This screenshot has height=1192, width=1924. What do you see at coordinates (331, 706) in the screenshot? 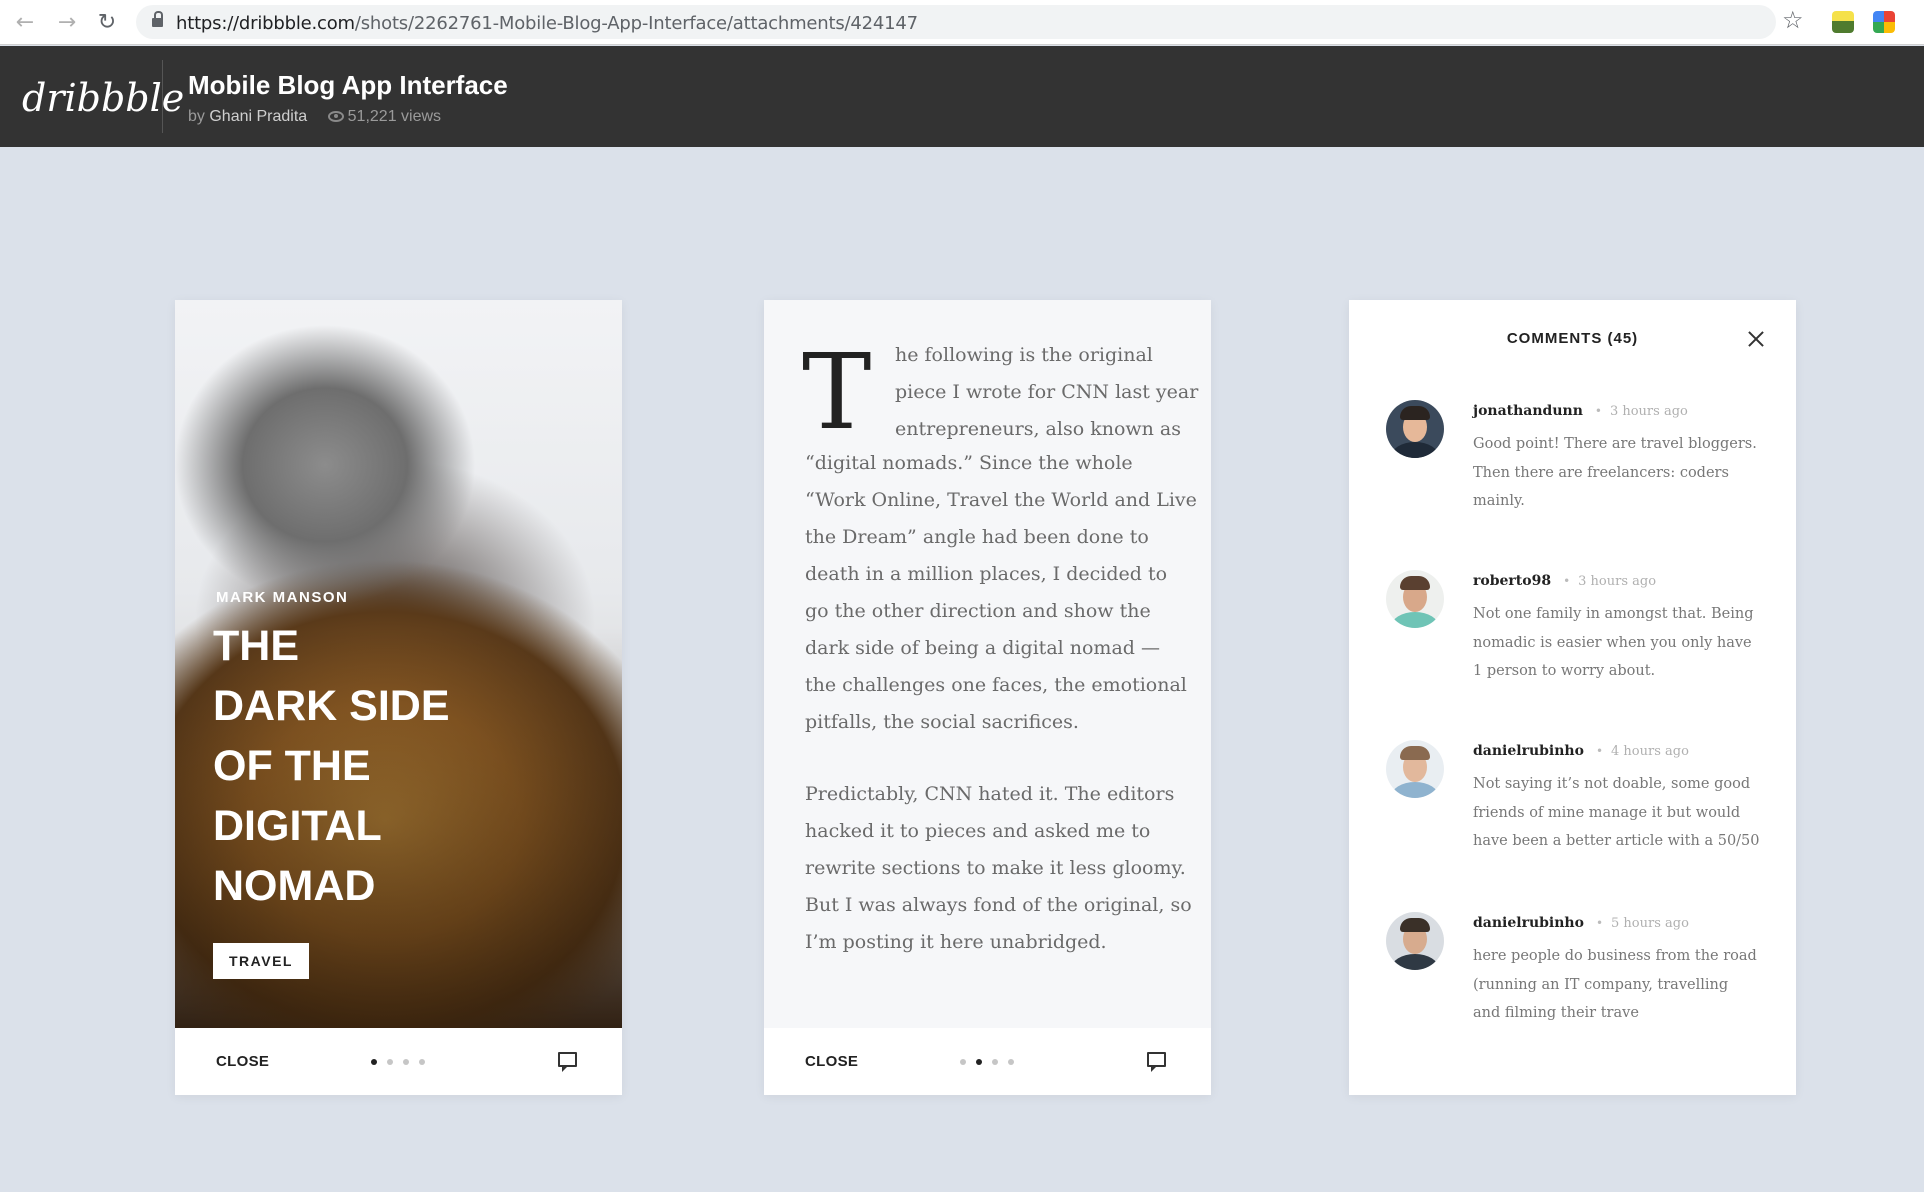
I see `title-line: DARK SIDE` at bounding box center [331, 706].